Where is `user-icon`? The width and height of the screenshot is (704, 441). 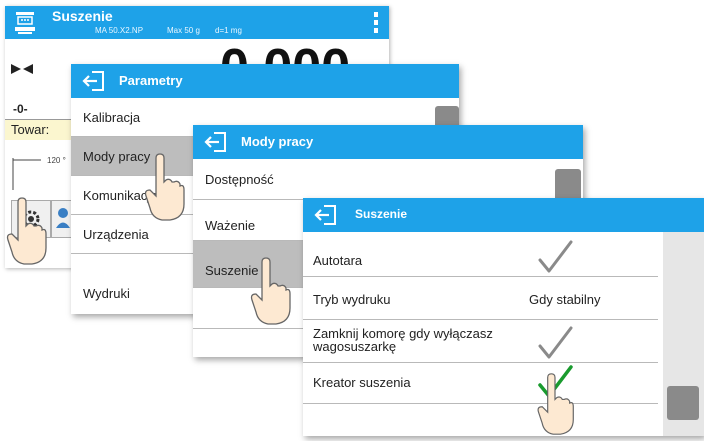
user-icon is located at coordinates (63, 220).